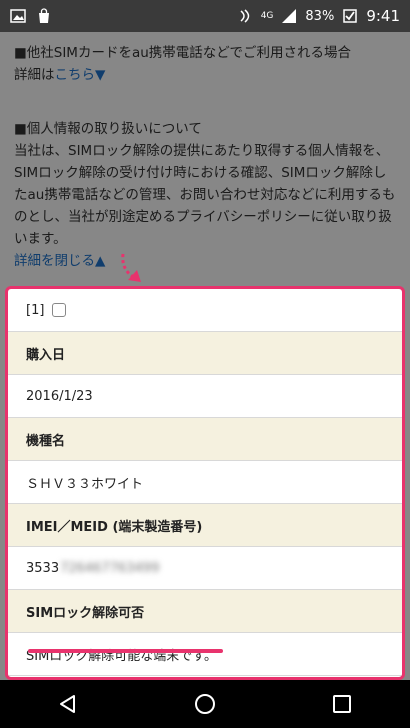  What do you see at coordinates (59, 310) in the screenshot?
I see `select-checkbox` at bounding box center [59, 310].